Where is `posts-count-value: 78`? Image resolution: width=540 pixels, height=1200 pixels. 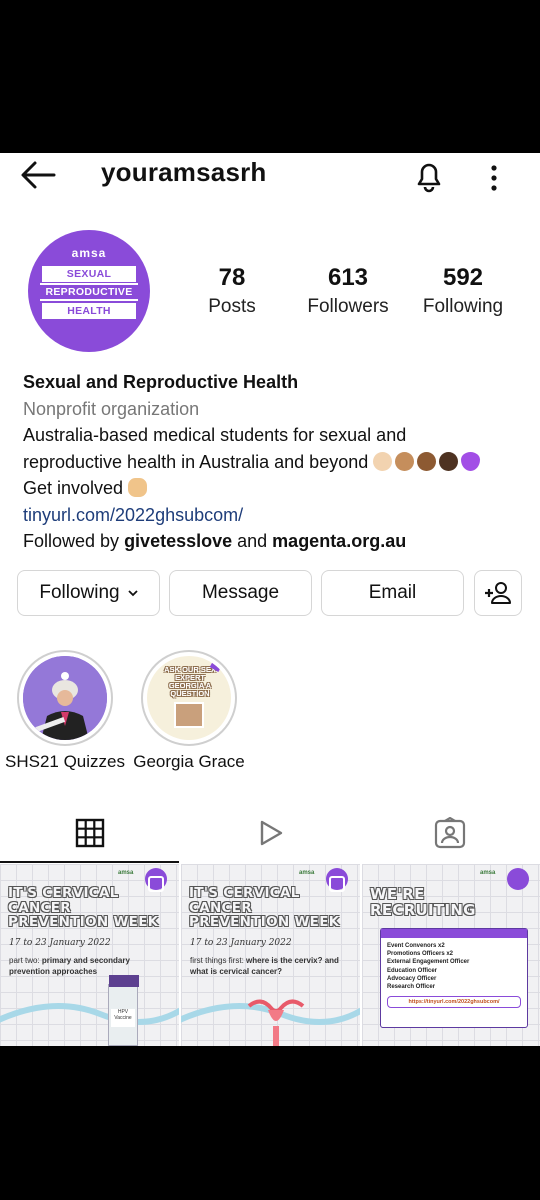 posts-count-value: 78 is located at coordinates (232, 277).